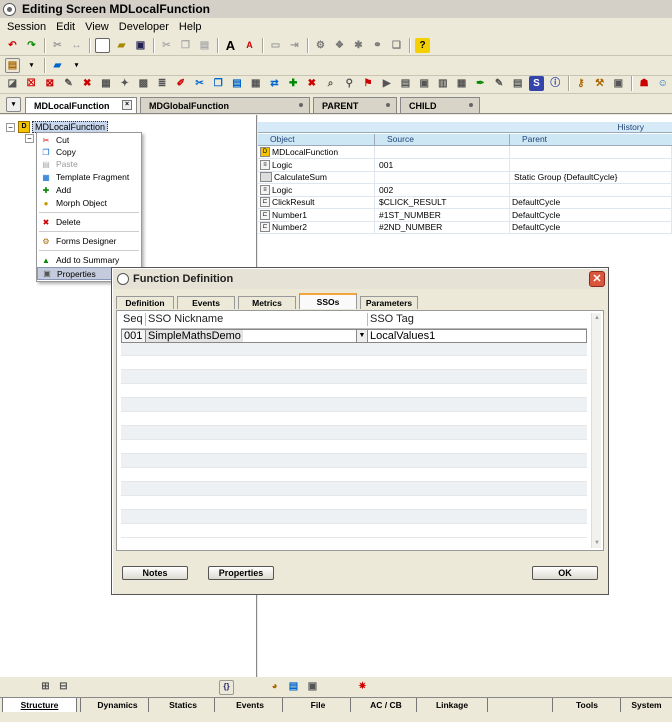 This screenshot has width=672, height=722. Describe the element at coordinates (65, 27) in the screenshot. I see `menu-edit: Edit` at that location.